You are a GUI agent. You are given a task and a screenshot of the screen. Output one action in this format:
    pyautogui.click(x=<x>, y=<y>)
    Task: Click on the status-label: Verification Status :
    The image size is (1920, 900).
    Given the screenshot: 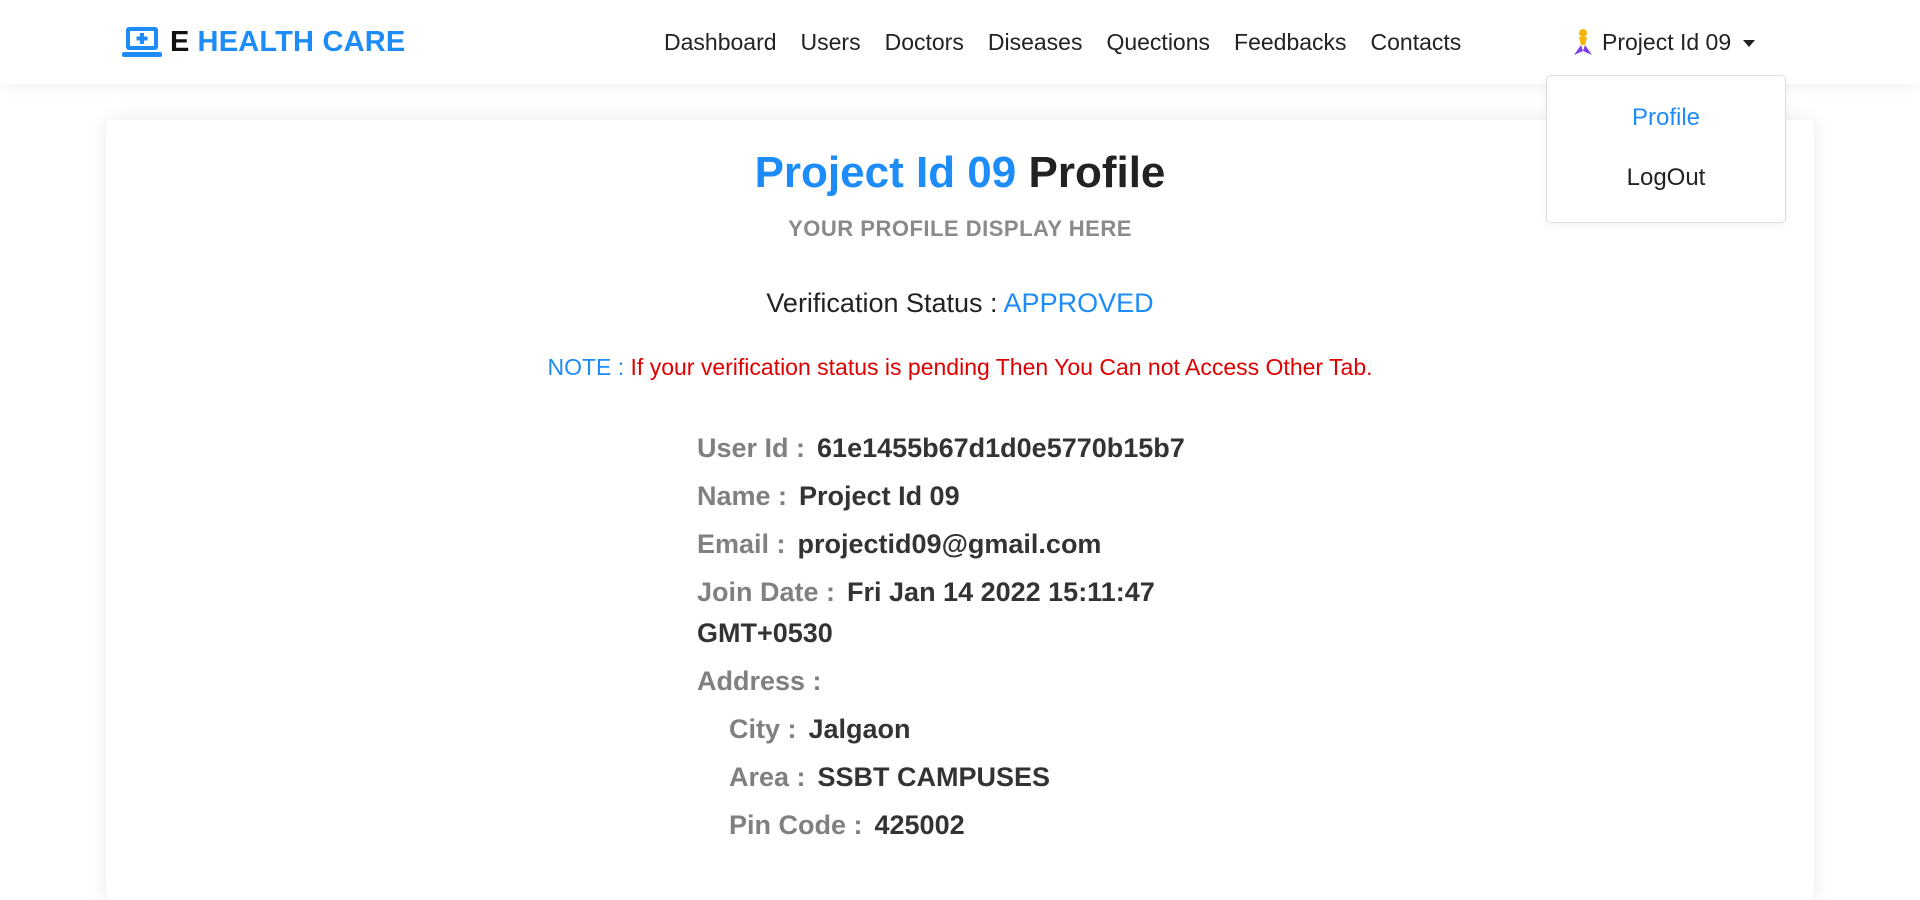 What is the action you would take?
    pyautogui.click(x=882, y=303)
    